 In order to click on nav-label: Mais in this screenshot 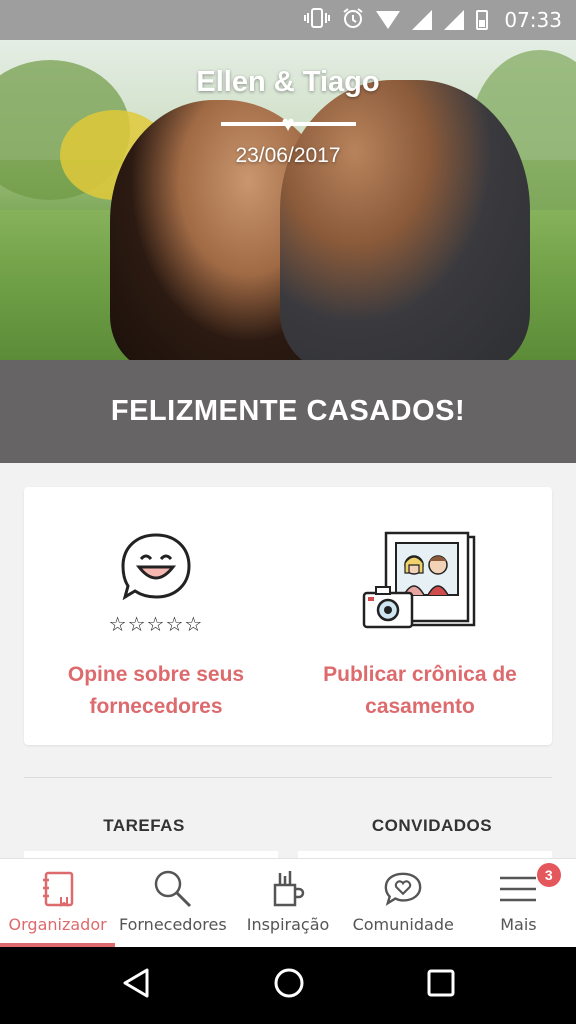, I will do `click(518, 924)`.